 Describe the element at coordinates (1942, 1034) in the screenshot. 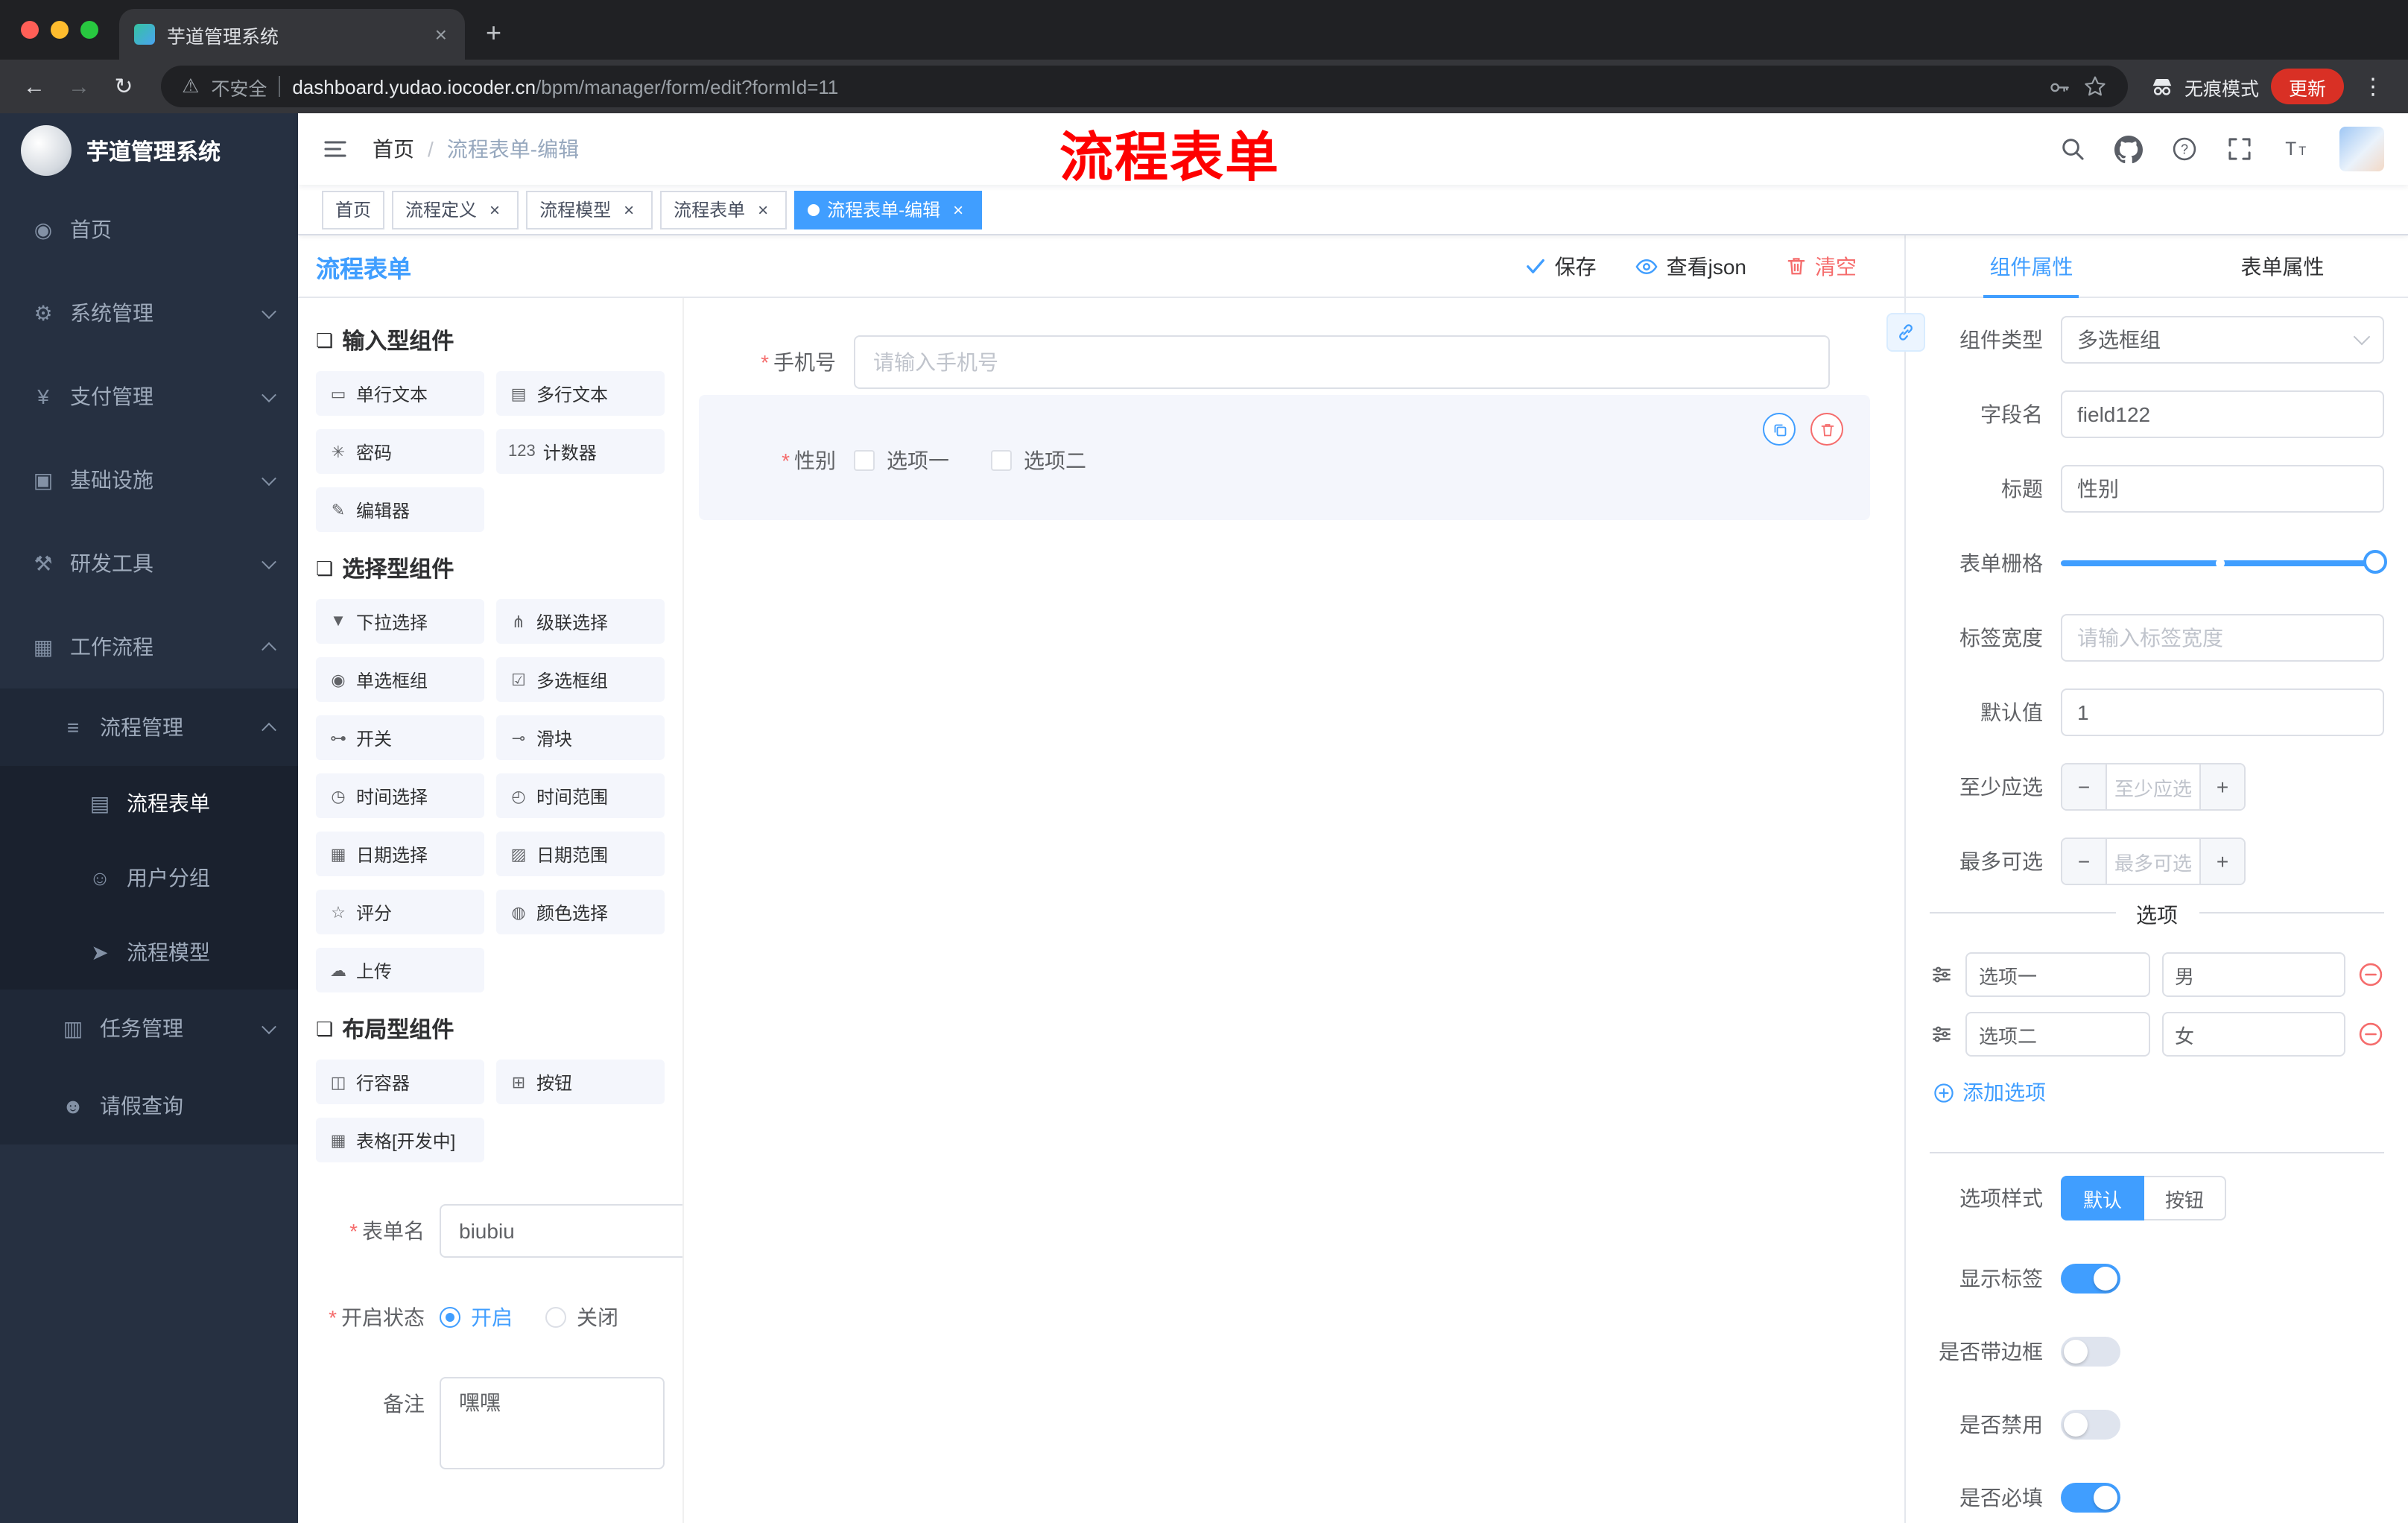

I see `drag-handle-icon` at that location.